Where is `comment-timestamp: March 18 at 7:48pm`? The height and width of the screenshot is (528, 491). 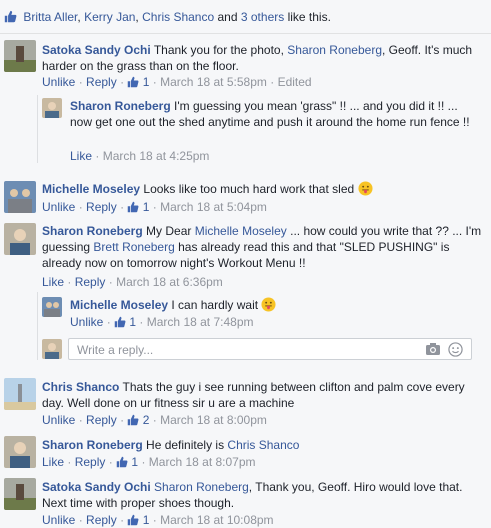 comment-timestamp: March 18 at 7:48pm is located at coordinates (200, 322).